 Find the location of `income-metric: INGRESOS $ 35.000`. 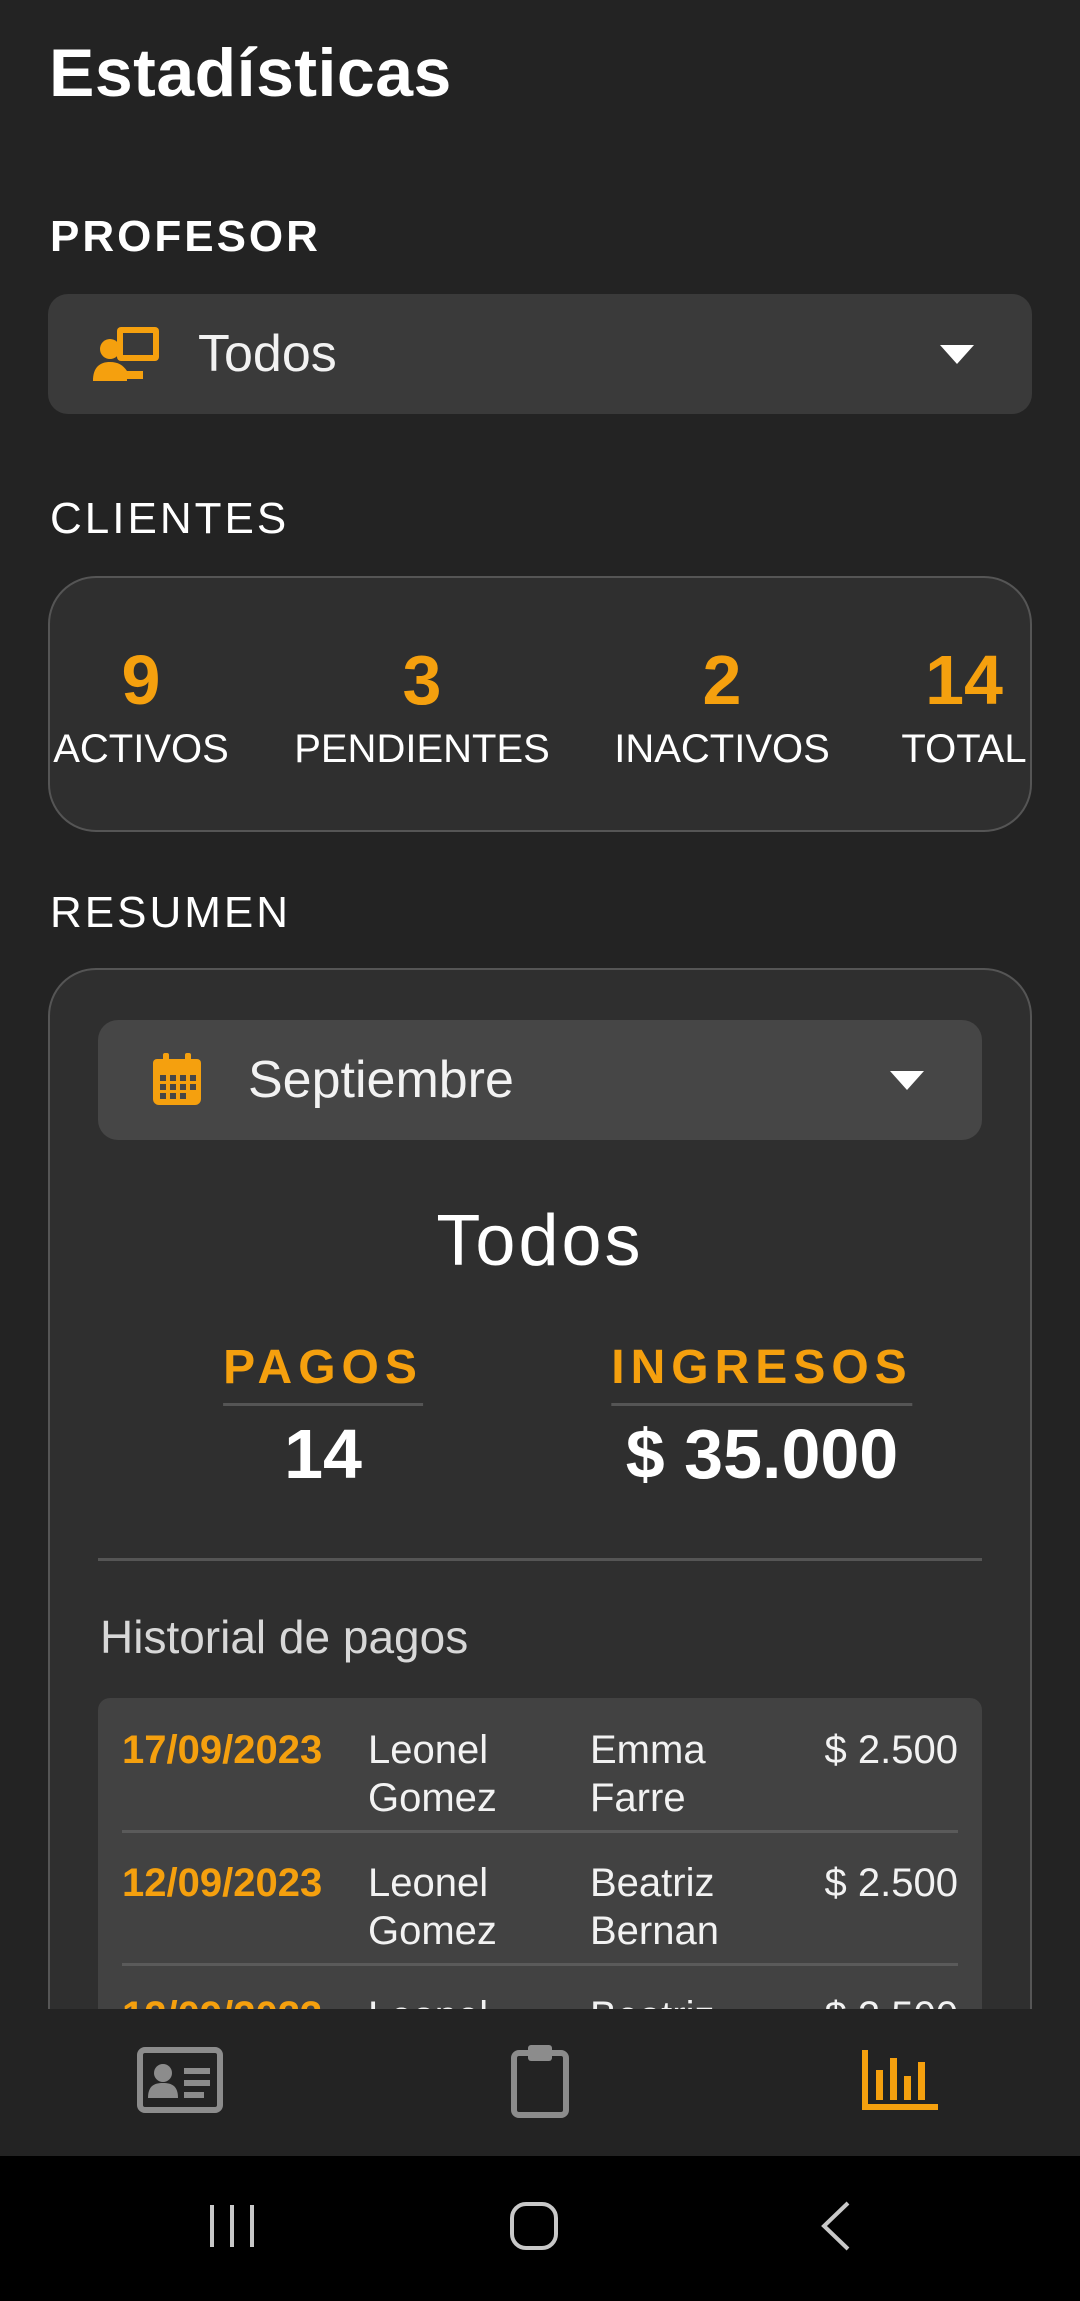

income-metric: INGRESOS $ 35.000 is located at coordinates (762, 1417).